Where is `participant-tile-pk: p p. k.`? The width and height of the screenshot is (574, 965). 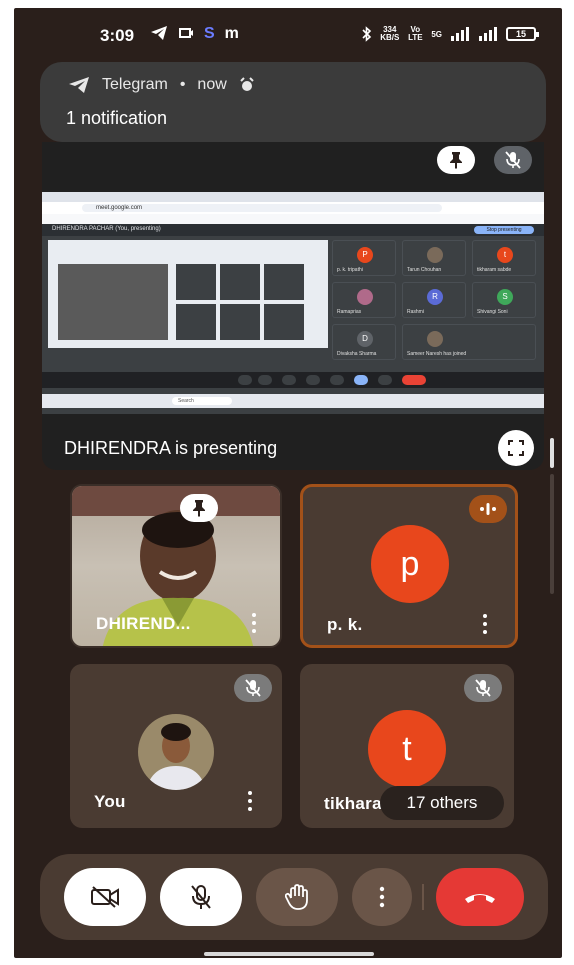
participant-tile-pk: p p. k. is located at coordinates (409, 566).